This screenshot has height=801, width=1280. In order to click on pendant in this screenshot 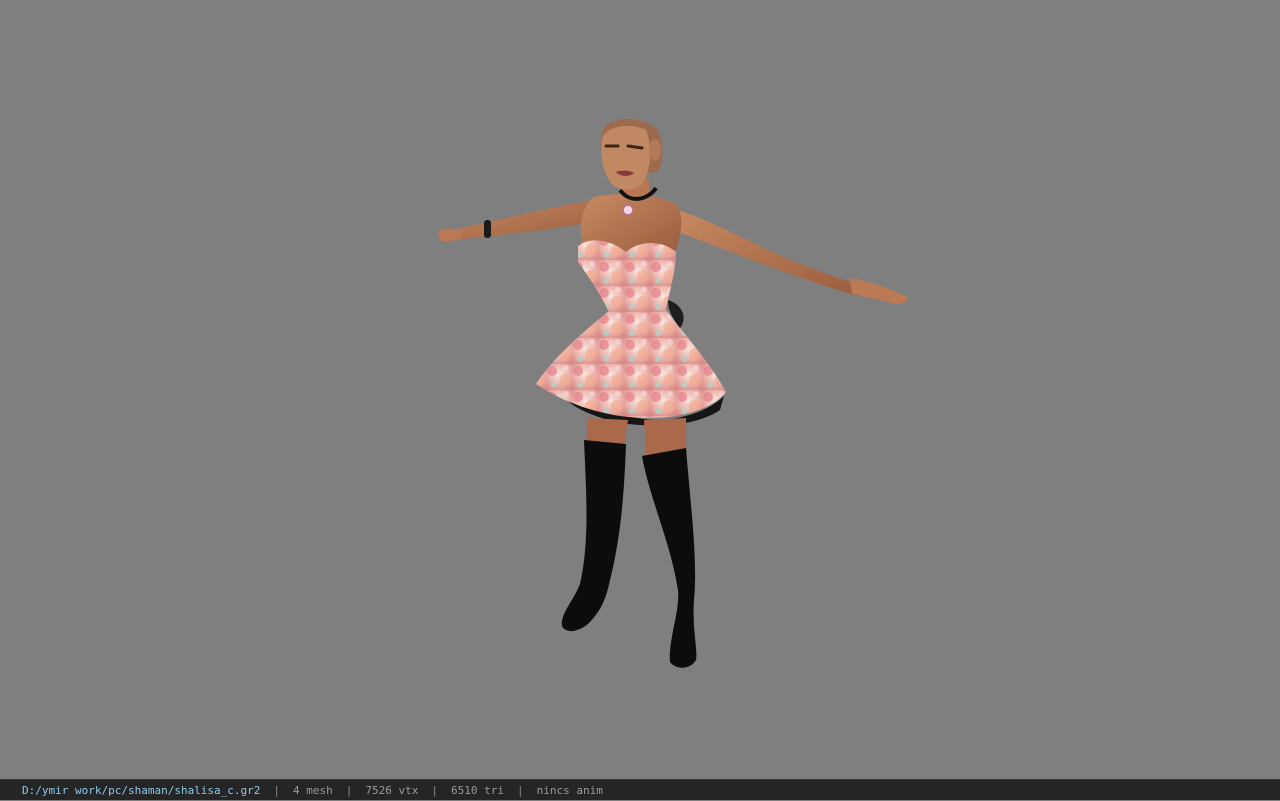, I will do `click(628, 210)`.